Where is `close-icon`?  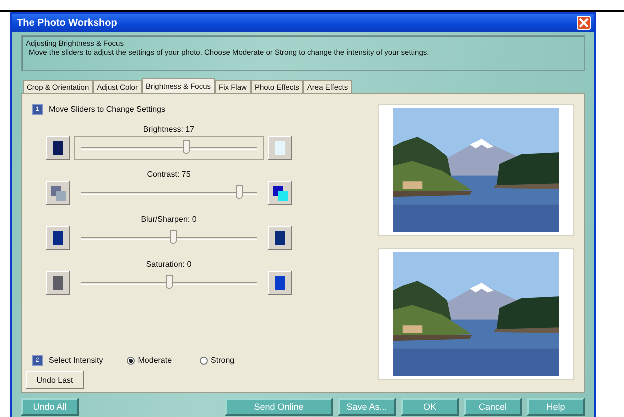 close-icon is located at coordinates (584, 23).